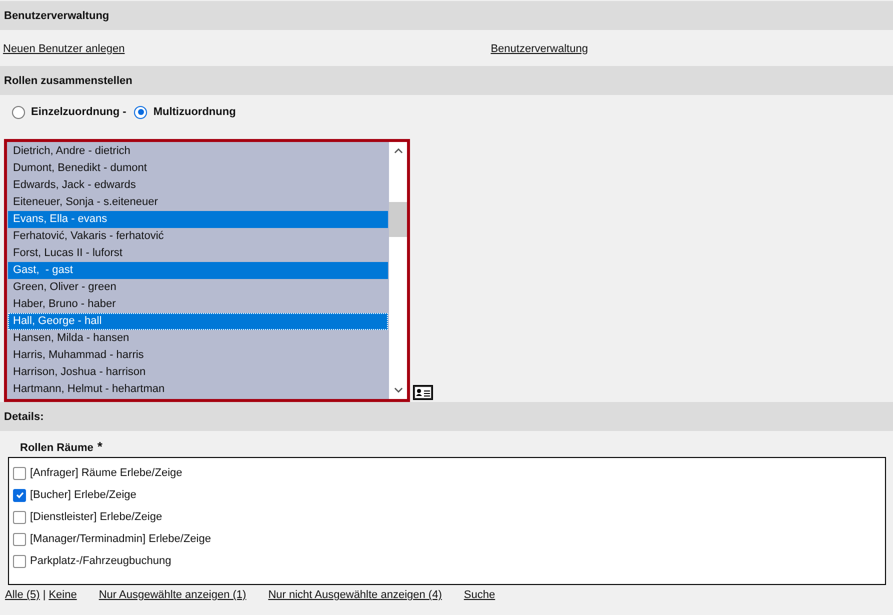 Image resolution: width=893 pixels, height=615 pixels. I want to click on list-item: Hartmann, Helmut - hehartman, so click(198, 389).